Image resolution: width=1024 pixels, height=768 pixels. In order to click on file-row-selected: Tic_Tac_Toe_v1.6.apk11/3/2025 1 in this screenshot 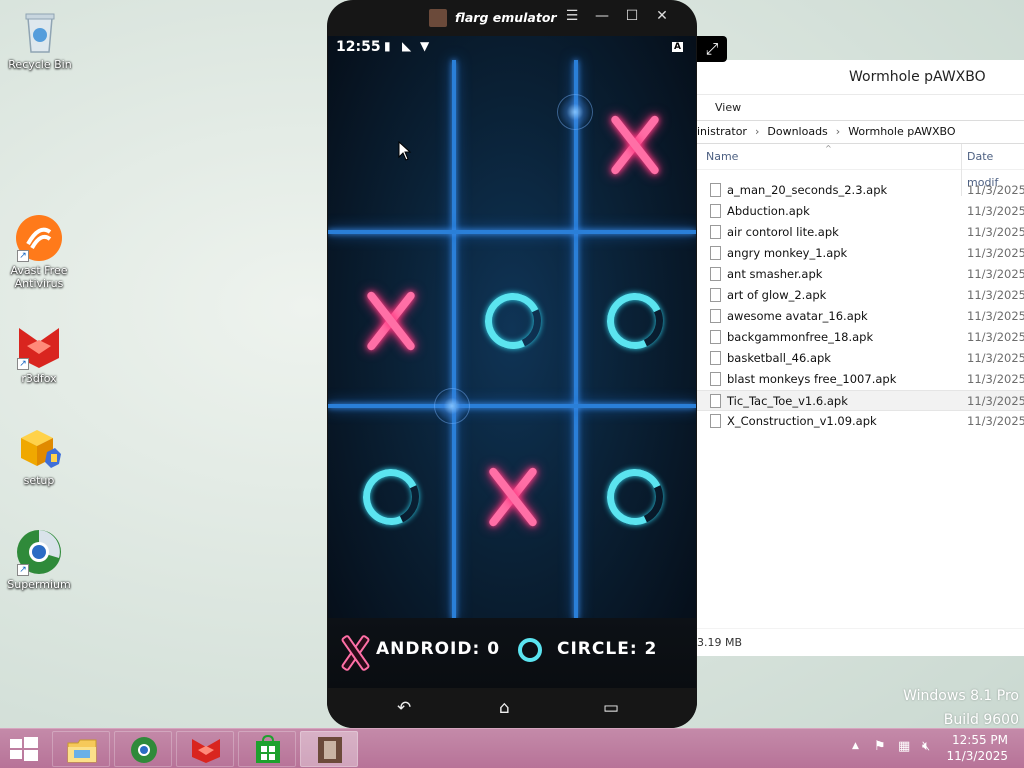, I will do `click(860, 400)`.